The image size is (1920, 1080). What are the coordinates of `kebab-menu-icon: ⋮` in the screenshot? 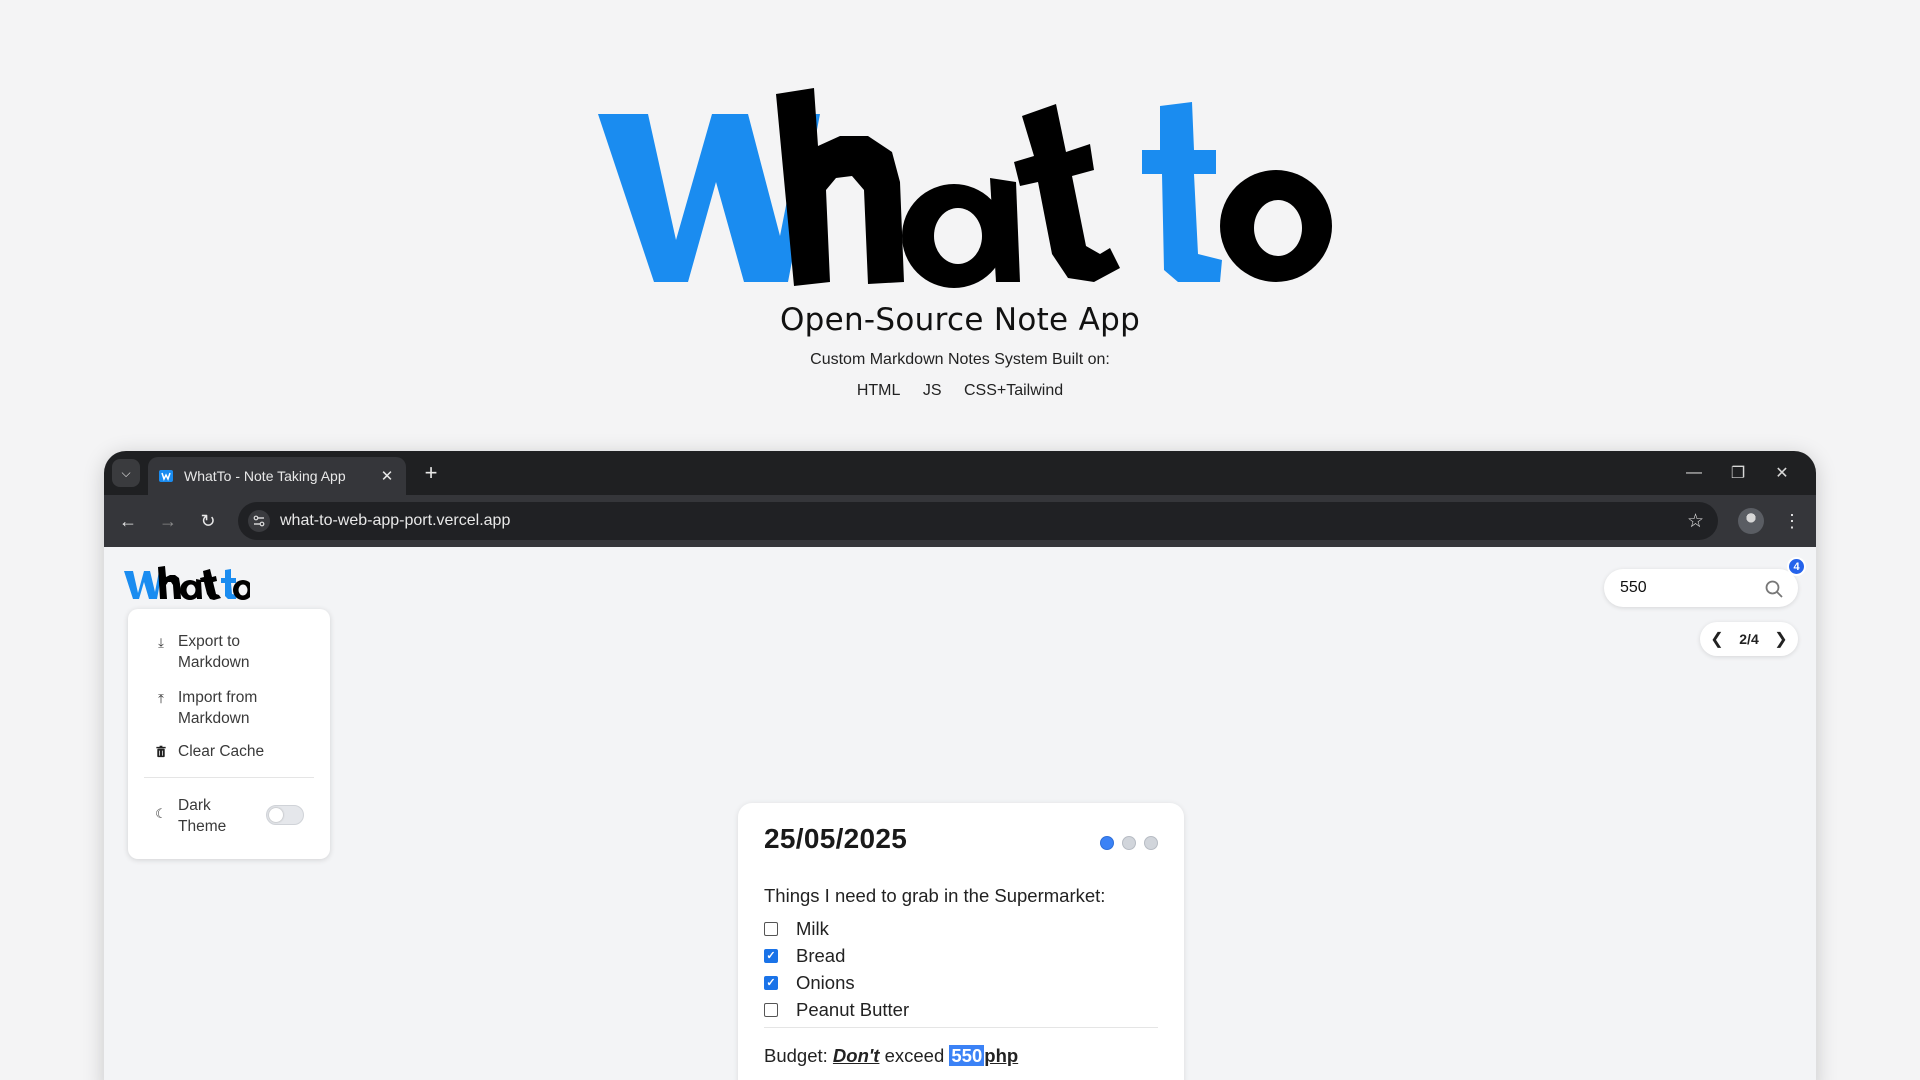 It's located at (1792, 521).